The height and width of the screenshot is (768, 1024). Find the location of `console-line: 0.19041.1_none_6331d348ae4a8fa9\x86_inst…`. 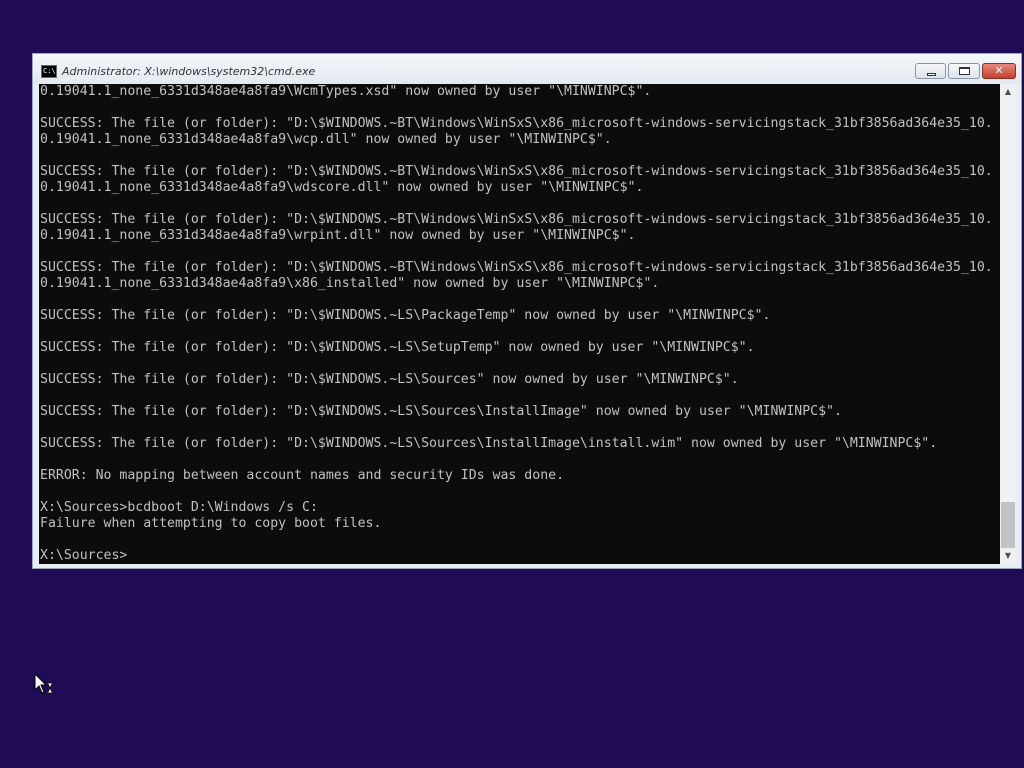

console-line: 0.19041.1_none_6331d348ae4a8fa9\x86_inst… is located at coordinates (350, 283).